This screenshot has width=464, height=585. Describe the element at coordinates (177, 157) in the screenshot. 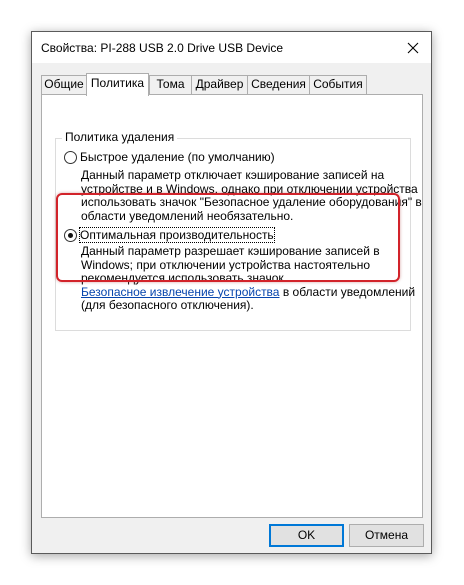

I see `quick-removal-label: Быстрое удаление (по умолчанию)` at that location.